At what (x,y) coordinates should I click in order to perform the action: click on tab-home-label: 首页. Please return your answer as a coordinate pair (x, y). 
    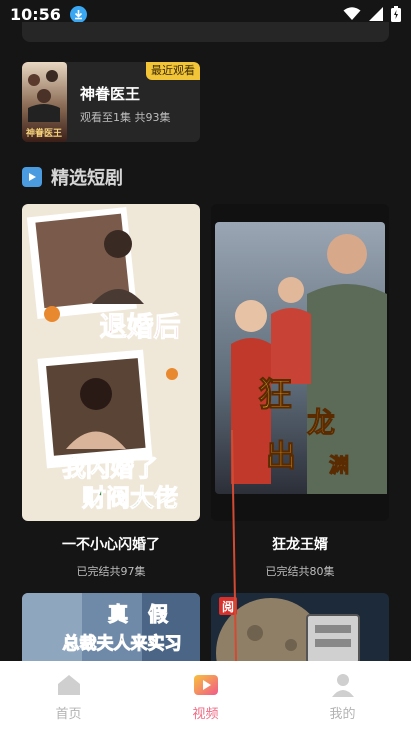
    Looking at the image, I should click on (68, 714).